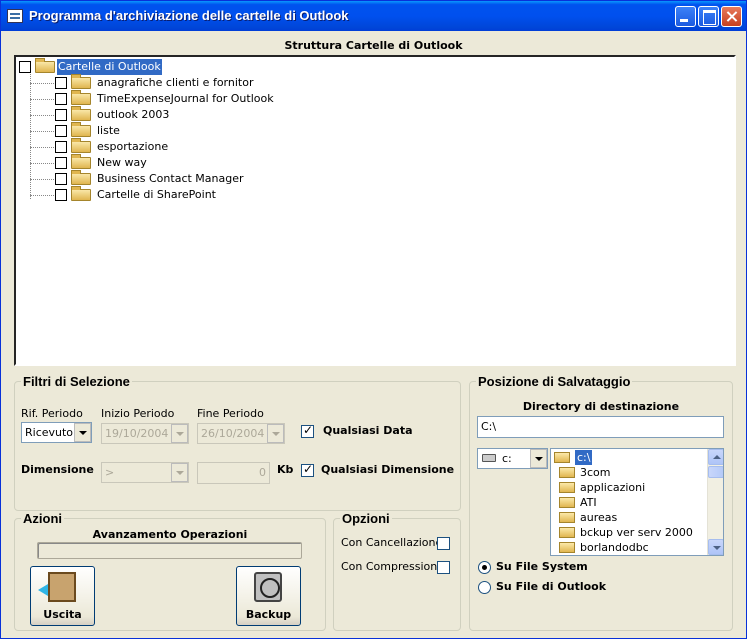 The width and height of the screenshot is (747, 639). Describe the element at coordinates (122, 163) in the screenshot. I see `tree-node-label: New way` at that location.